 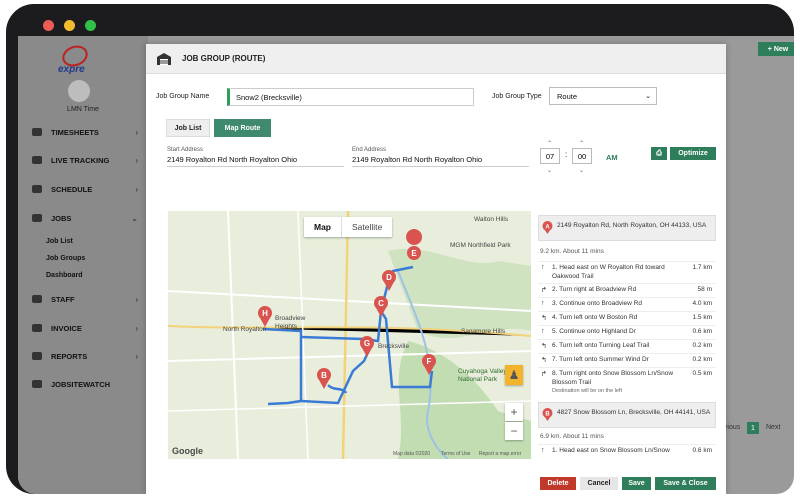 I want to click on garage-icon, so click(x=164, y=59).